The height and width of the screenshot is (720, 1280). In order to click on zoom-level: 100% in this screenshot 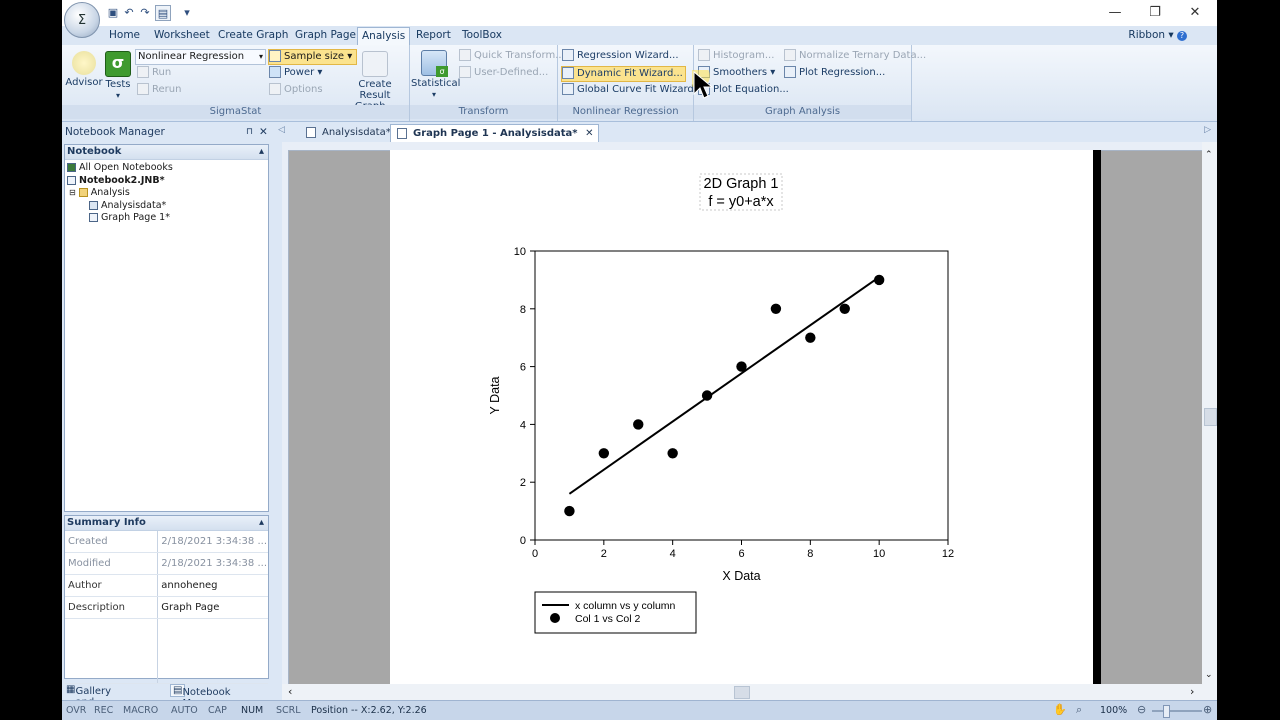, I will do `click(1114, 710)`.